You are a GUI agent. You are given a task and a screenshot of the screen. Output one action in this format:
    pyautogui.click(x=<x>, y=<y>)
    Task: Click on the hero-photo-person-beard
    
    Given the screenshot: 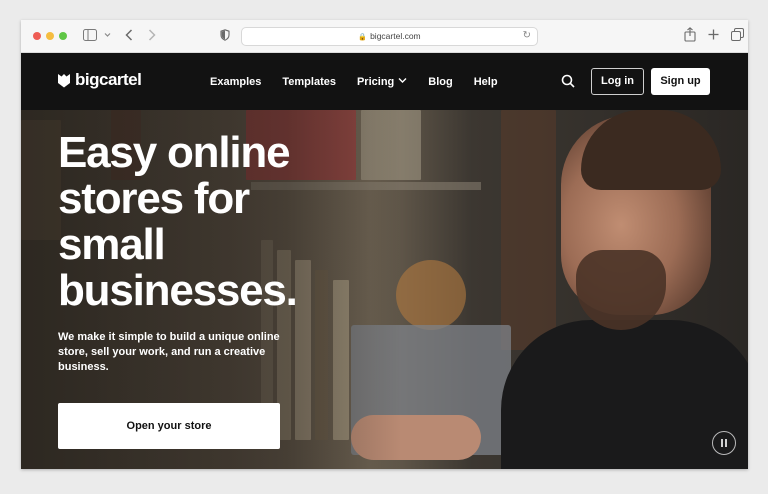 What is the action you would take?
    pyautogui.click(x=621, y=290)
    